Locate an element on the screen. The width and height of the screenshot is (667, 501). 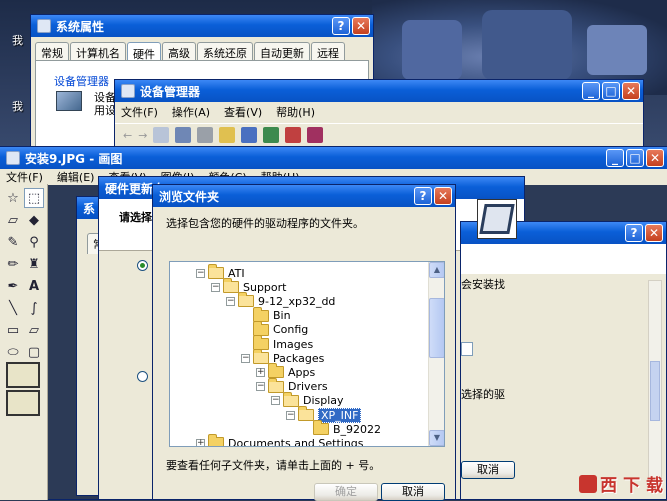
tree-node: Images is located at coordinates (283, 343).